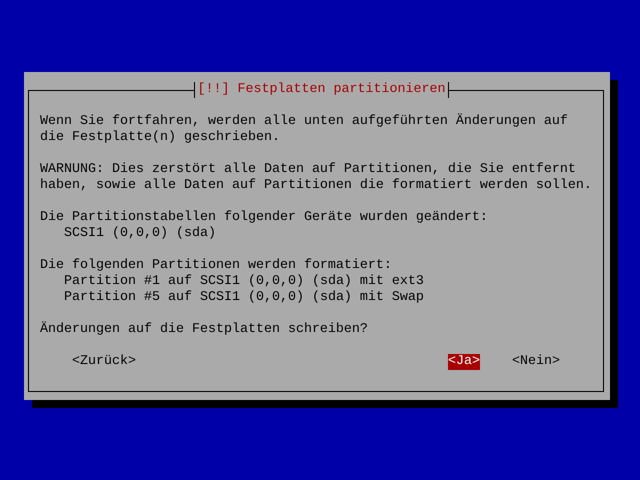 Image resolution: width=640 pixels, height=480 pixels. What do you see at coordinates (244, 282) in the screenshot?
I see `list-entry: Partition #1 auf SCSI1 (0,0,0) (sda) mit ext3` at bounding box center [244, 282].